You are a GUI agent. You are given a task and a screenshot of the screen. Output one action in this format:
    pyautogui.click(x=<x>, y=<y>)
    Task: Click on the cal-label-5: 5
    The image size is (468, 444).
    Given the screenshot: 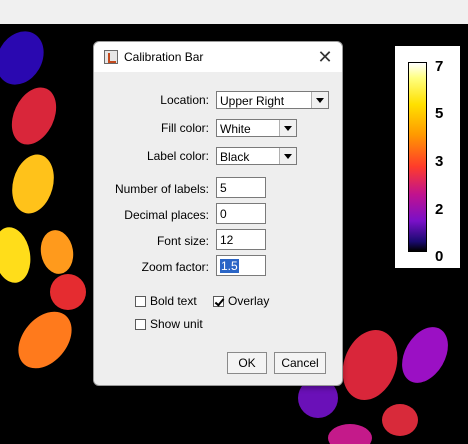 What is the action you would take?
    pyautogui.click(x=439, y=113)
    